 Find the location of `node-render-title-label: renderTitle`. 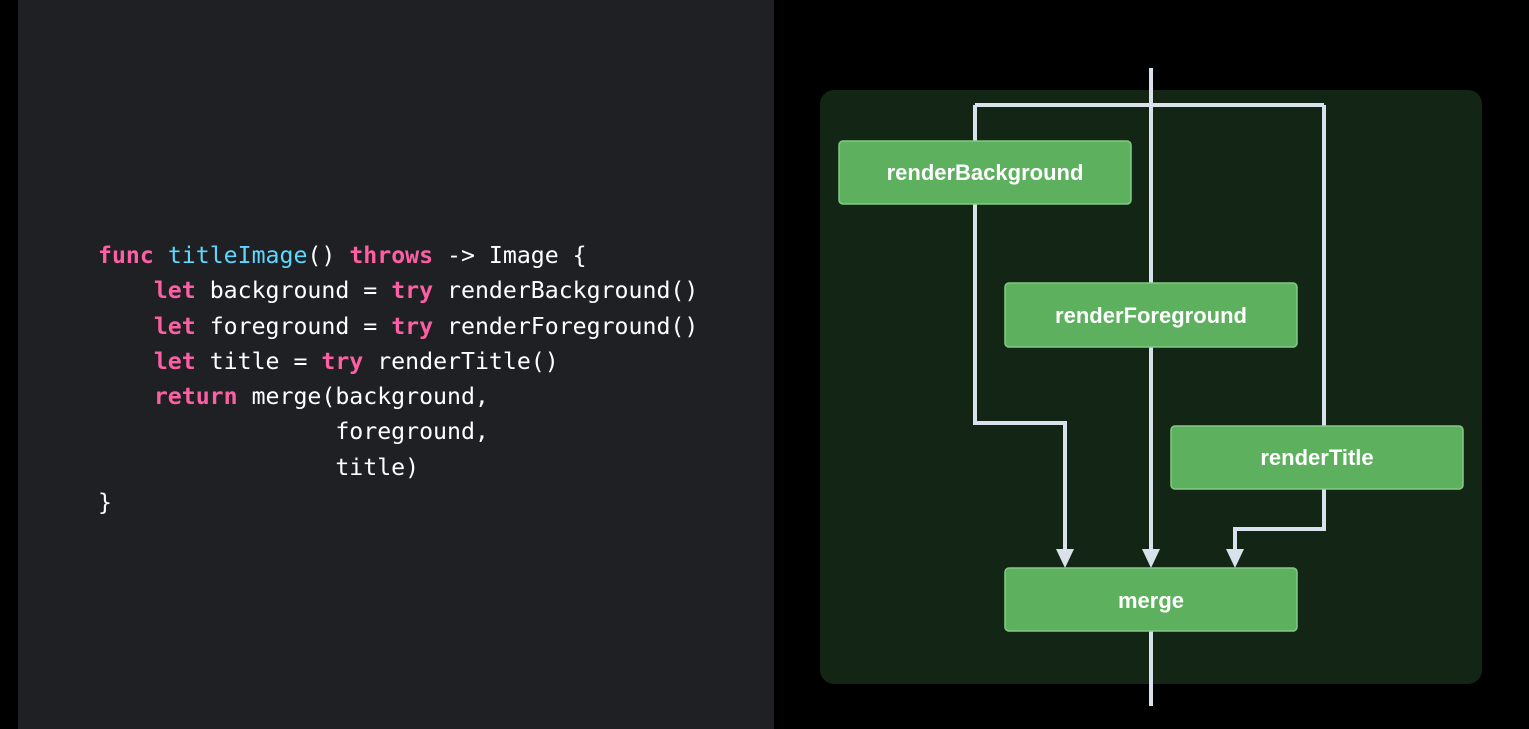

node-render-title-label: renderTitle is located at coordinates (1316, 457).